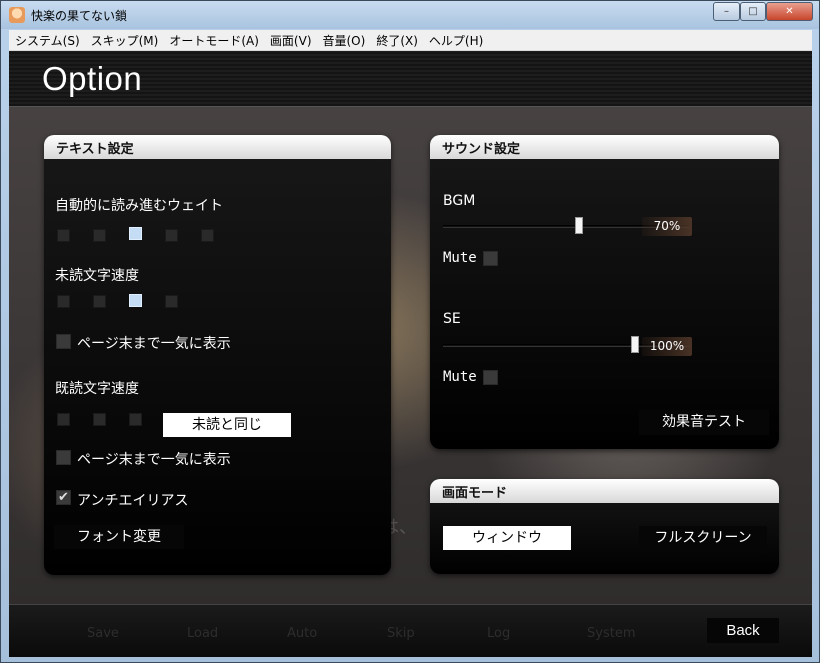 The width and height of the screenshot is (820, 663). Describe the element at coordinates (124, 40) in the screenshot. I see `menu-skip: スキップ(M)` at that location.